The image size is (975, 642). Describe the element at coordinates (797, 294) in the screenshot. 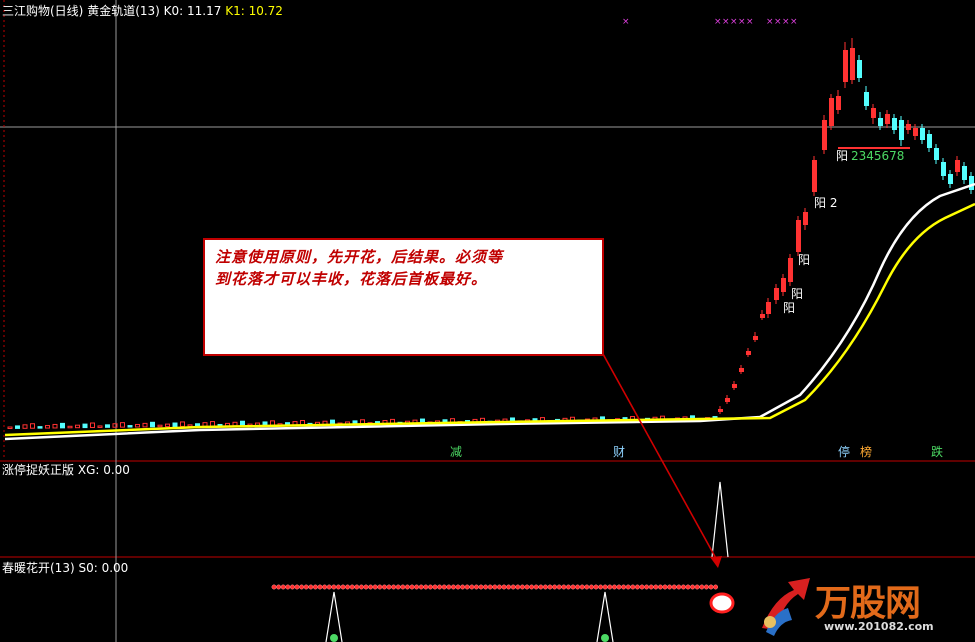

I see `yang-label-2: 阳` at that location.